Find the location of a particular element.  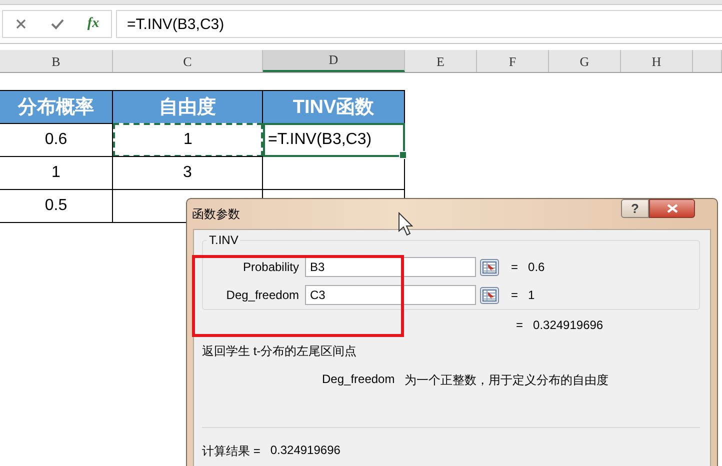

help-button: ? is located at coordinates (635, 208).